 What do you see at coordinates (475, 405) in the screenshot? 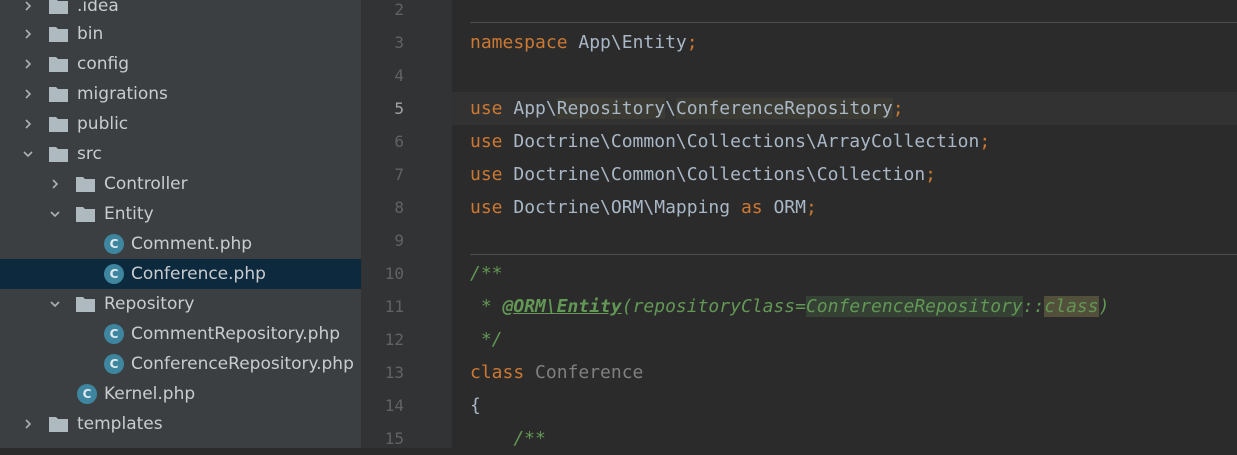
I see `code-line-14: {` at bounding box center [475, 405].